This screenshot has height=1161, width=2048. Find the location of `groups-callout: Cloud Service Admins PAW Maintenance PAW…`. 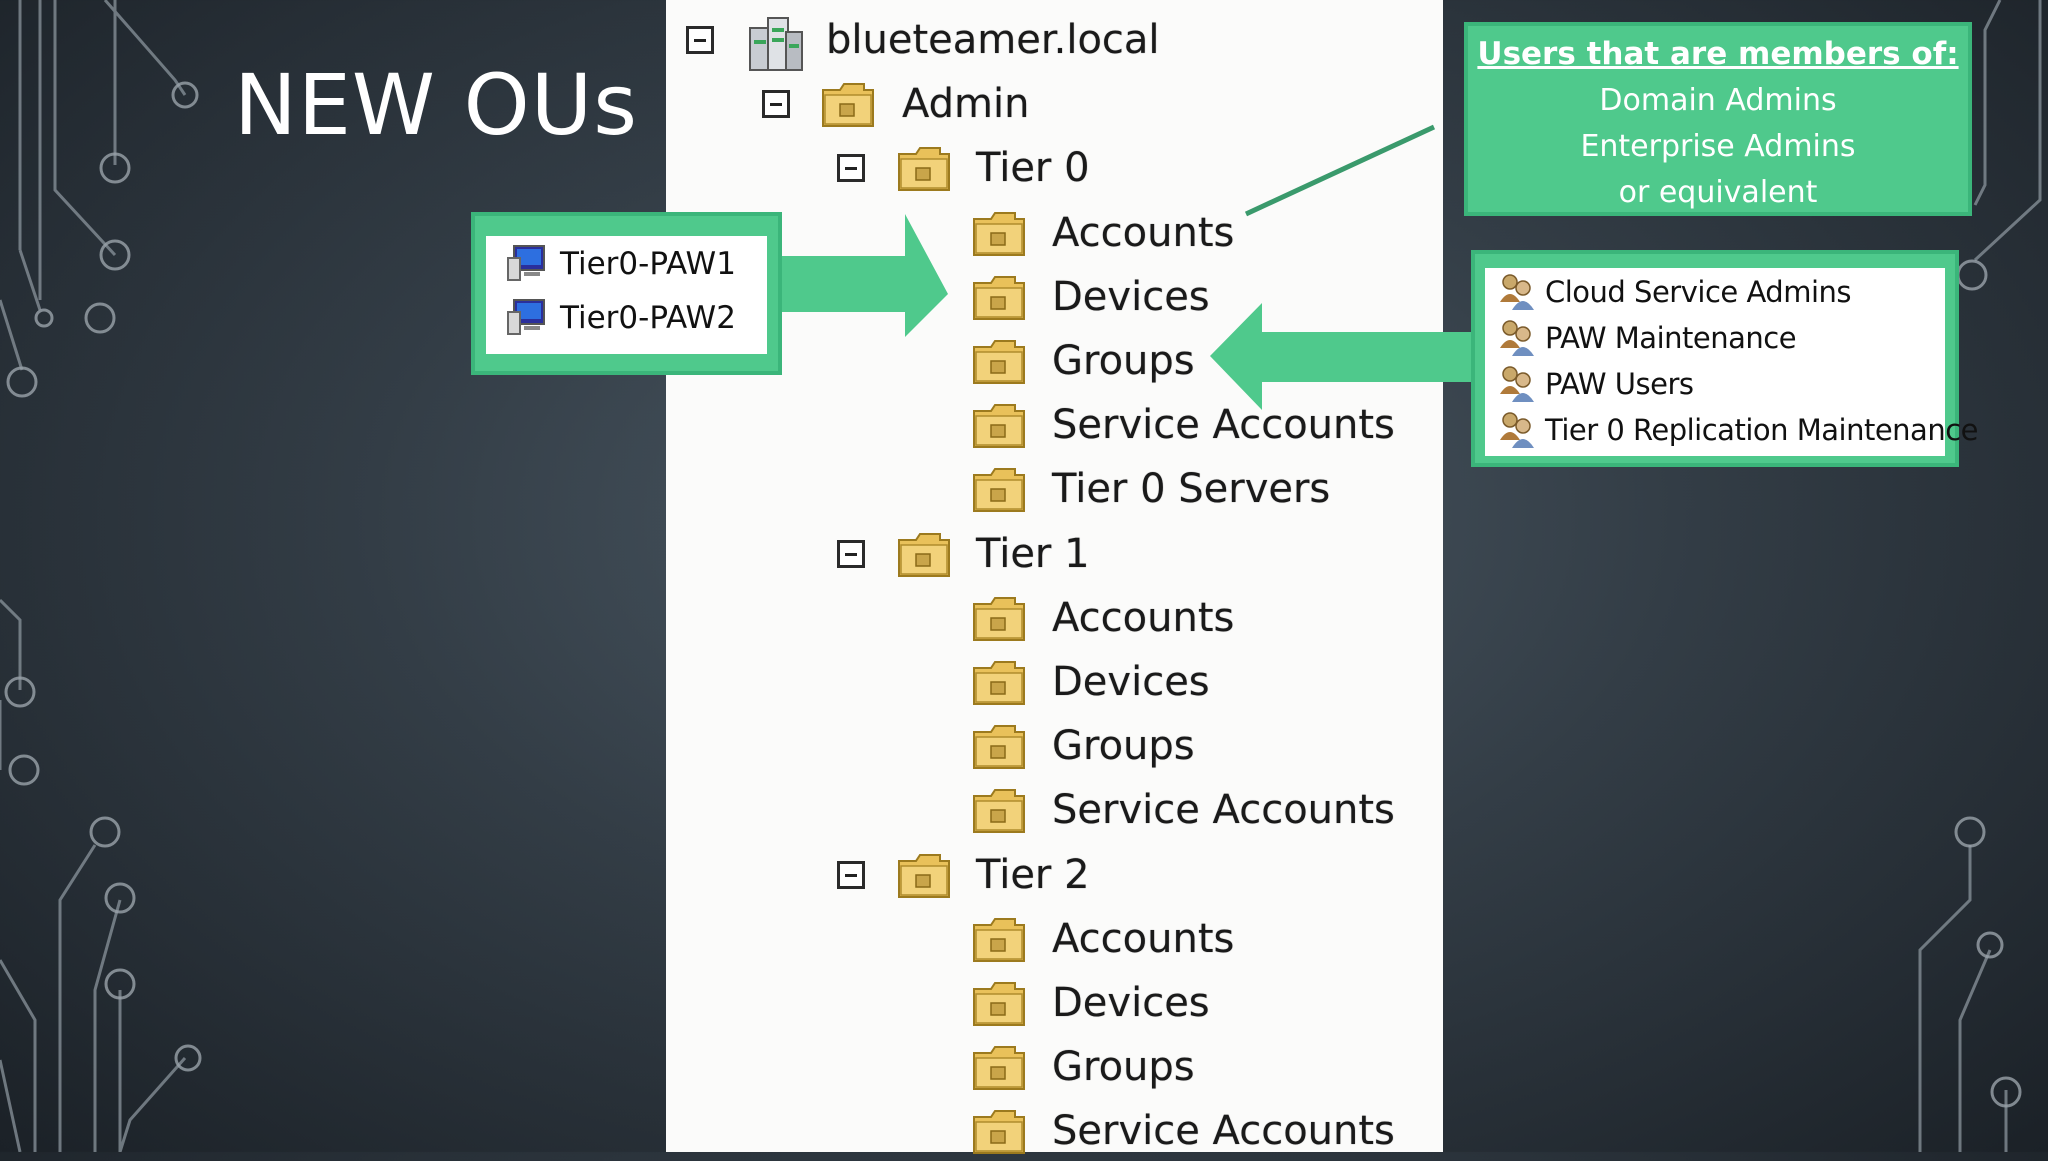

groups-callout: Cloud Service Admins PAW Maintenance PAW… is located at coordinates (1725, 358).